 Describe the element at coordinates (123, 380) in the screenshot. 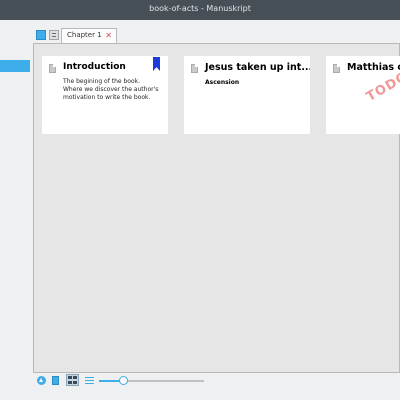

I see `zoom-slider-handle` at that location.